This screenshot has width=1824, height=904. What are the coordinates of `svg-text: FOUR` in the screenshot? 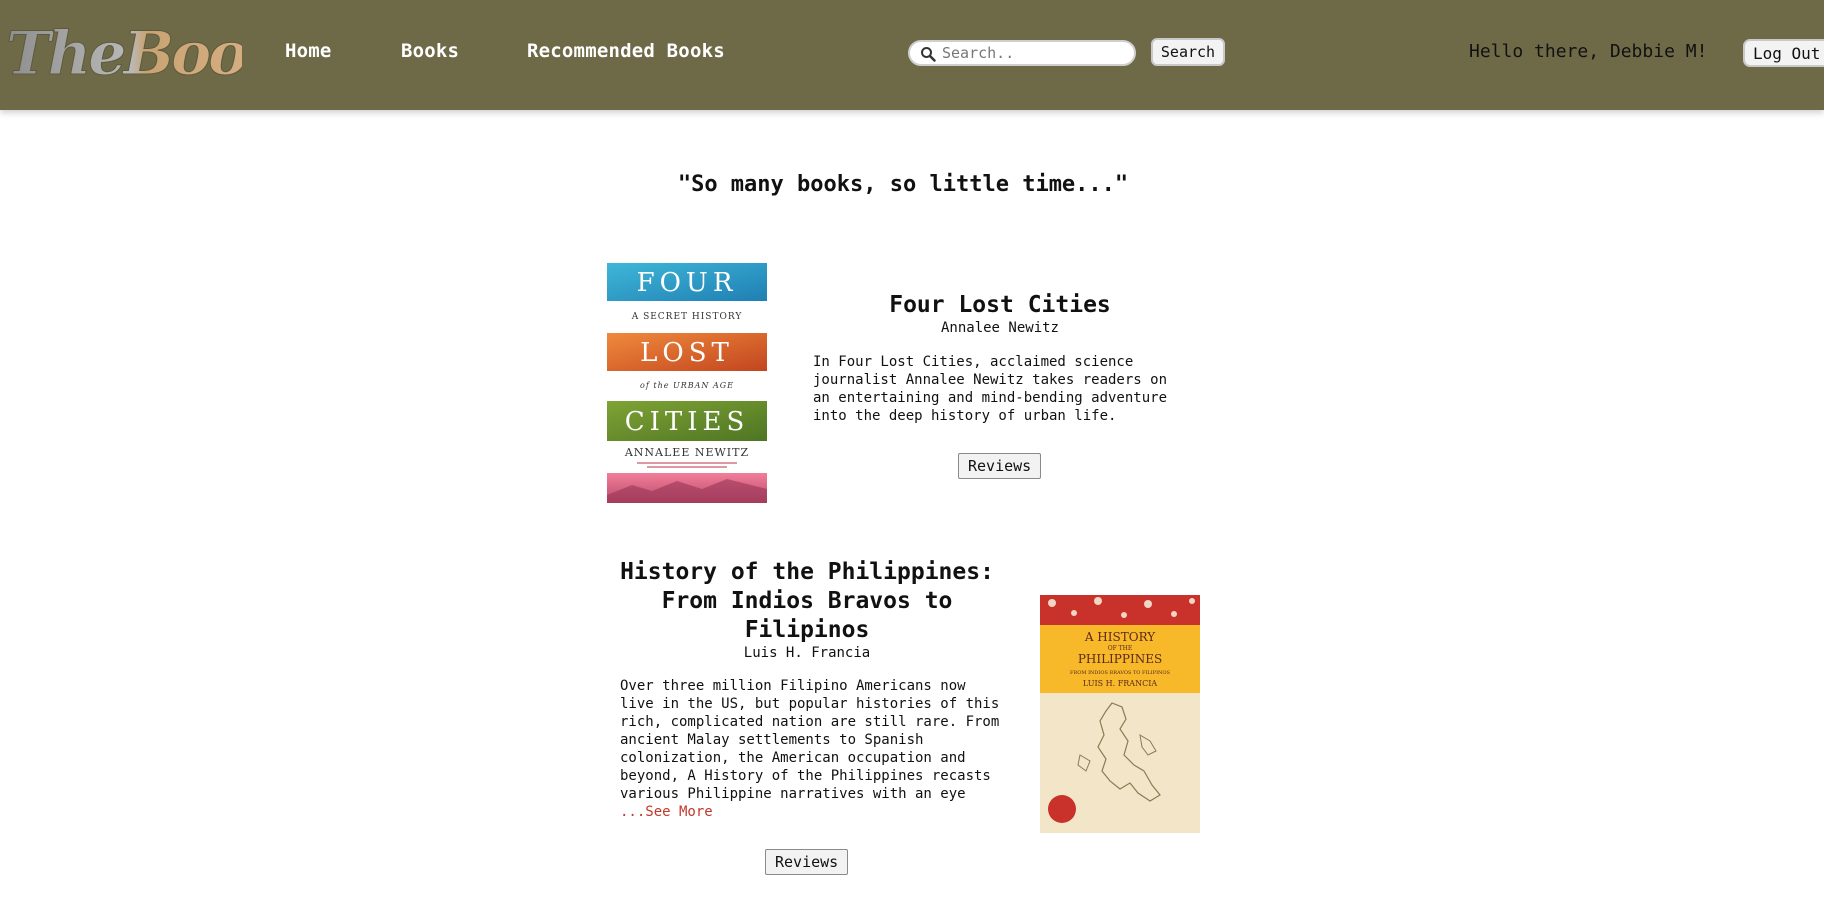 It's located at (687, 283).